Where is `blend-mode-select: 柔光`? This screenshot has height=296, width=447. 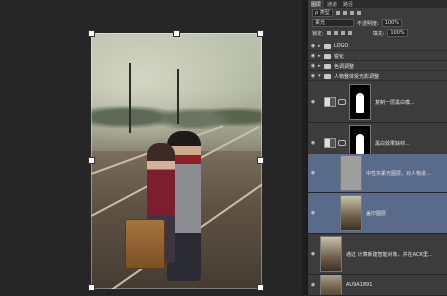
blend-mode-select: 柔光 is located at coordinates (333, 23).